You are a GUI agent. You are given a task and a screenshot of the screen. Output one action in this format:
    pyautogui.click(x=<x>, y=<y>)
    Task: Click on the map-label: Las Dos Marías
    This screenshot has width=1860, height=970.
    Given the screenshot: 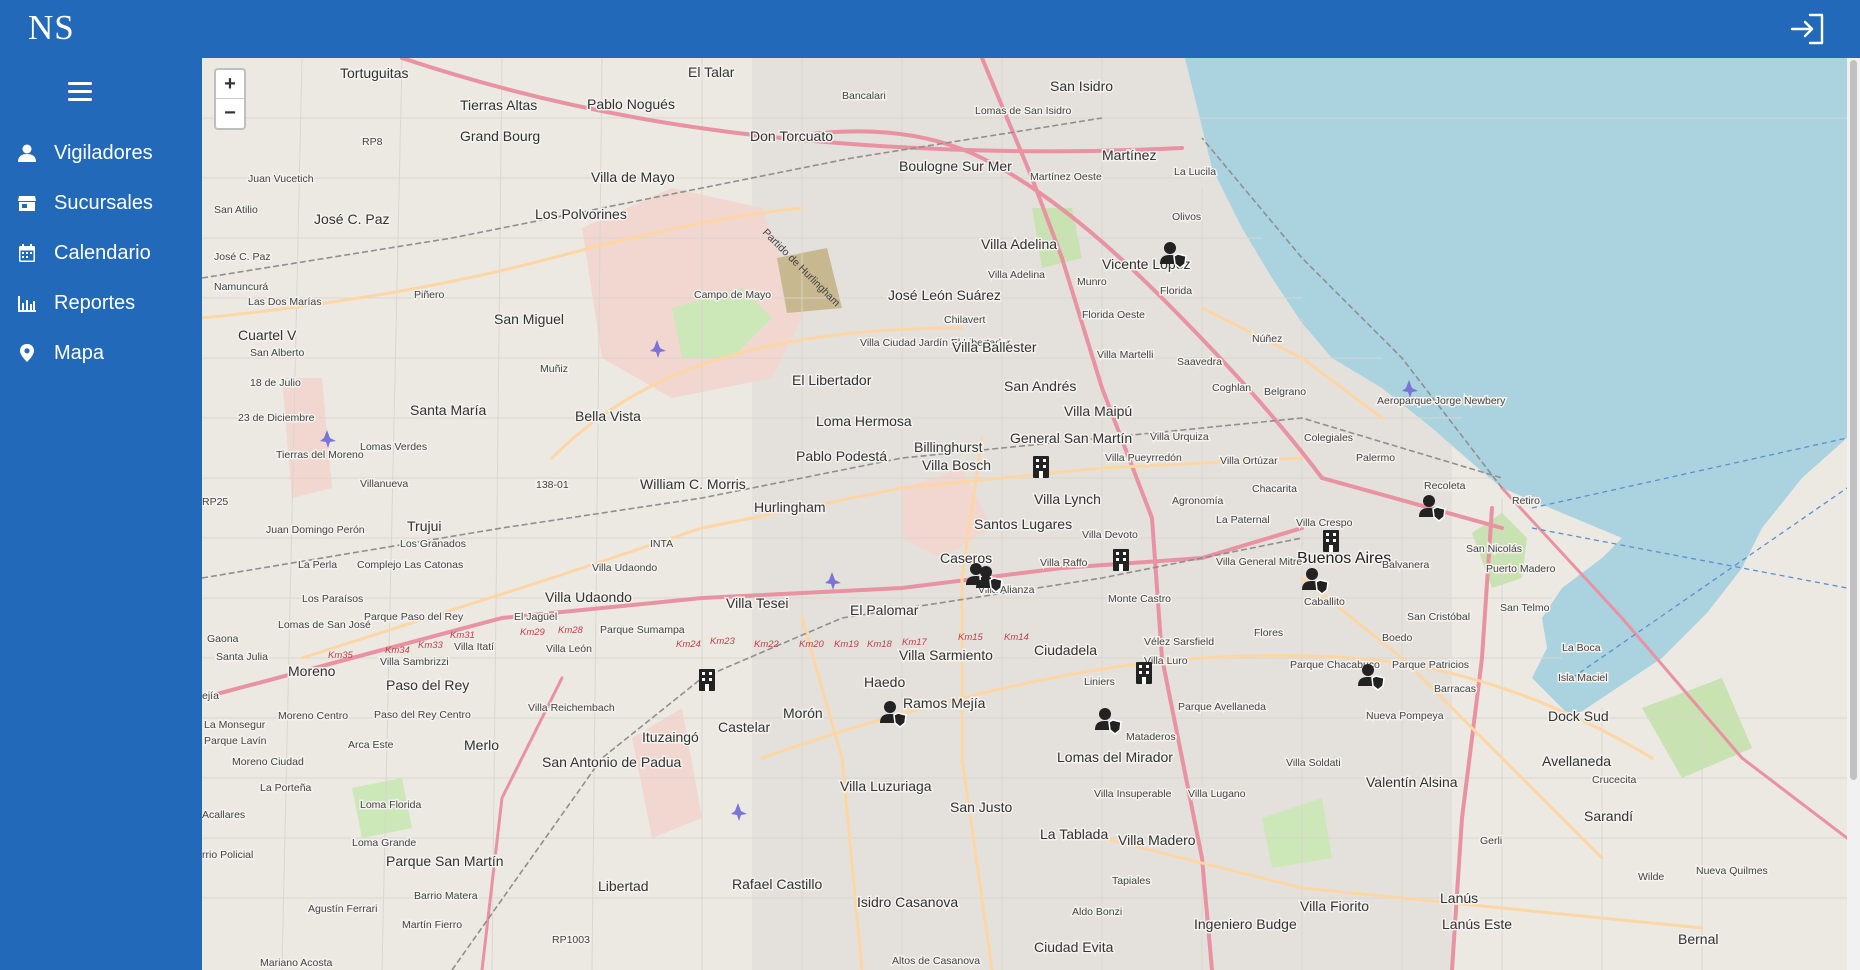 What is the action you would take?
    pyautogui.click(x=285, y=302)
    